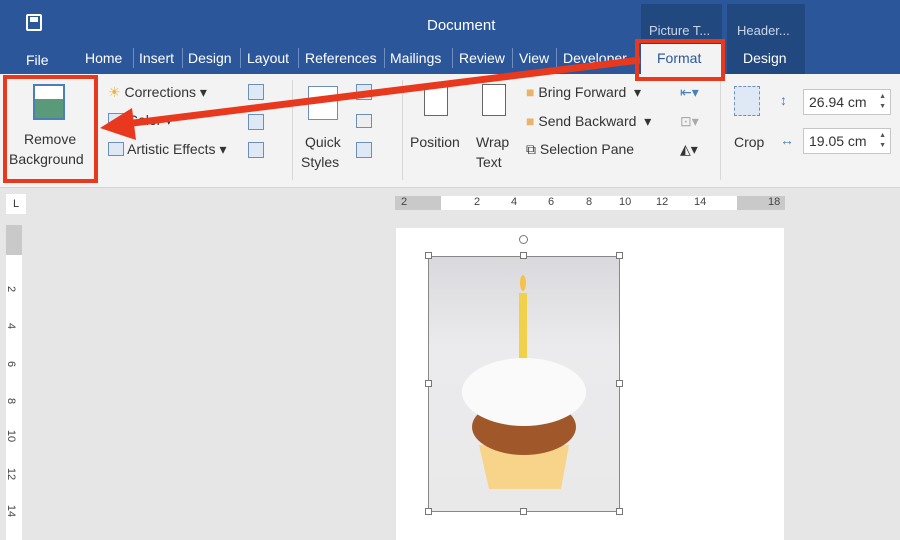 The image size is (900, 540). What do you see at coordinates (50, 129) in the screenshot?
I see `remove-background-highlight-box` at bounding box center [50, 129].